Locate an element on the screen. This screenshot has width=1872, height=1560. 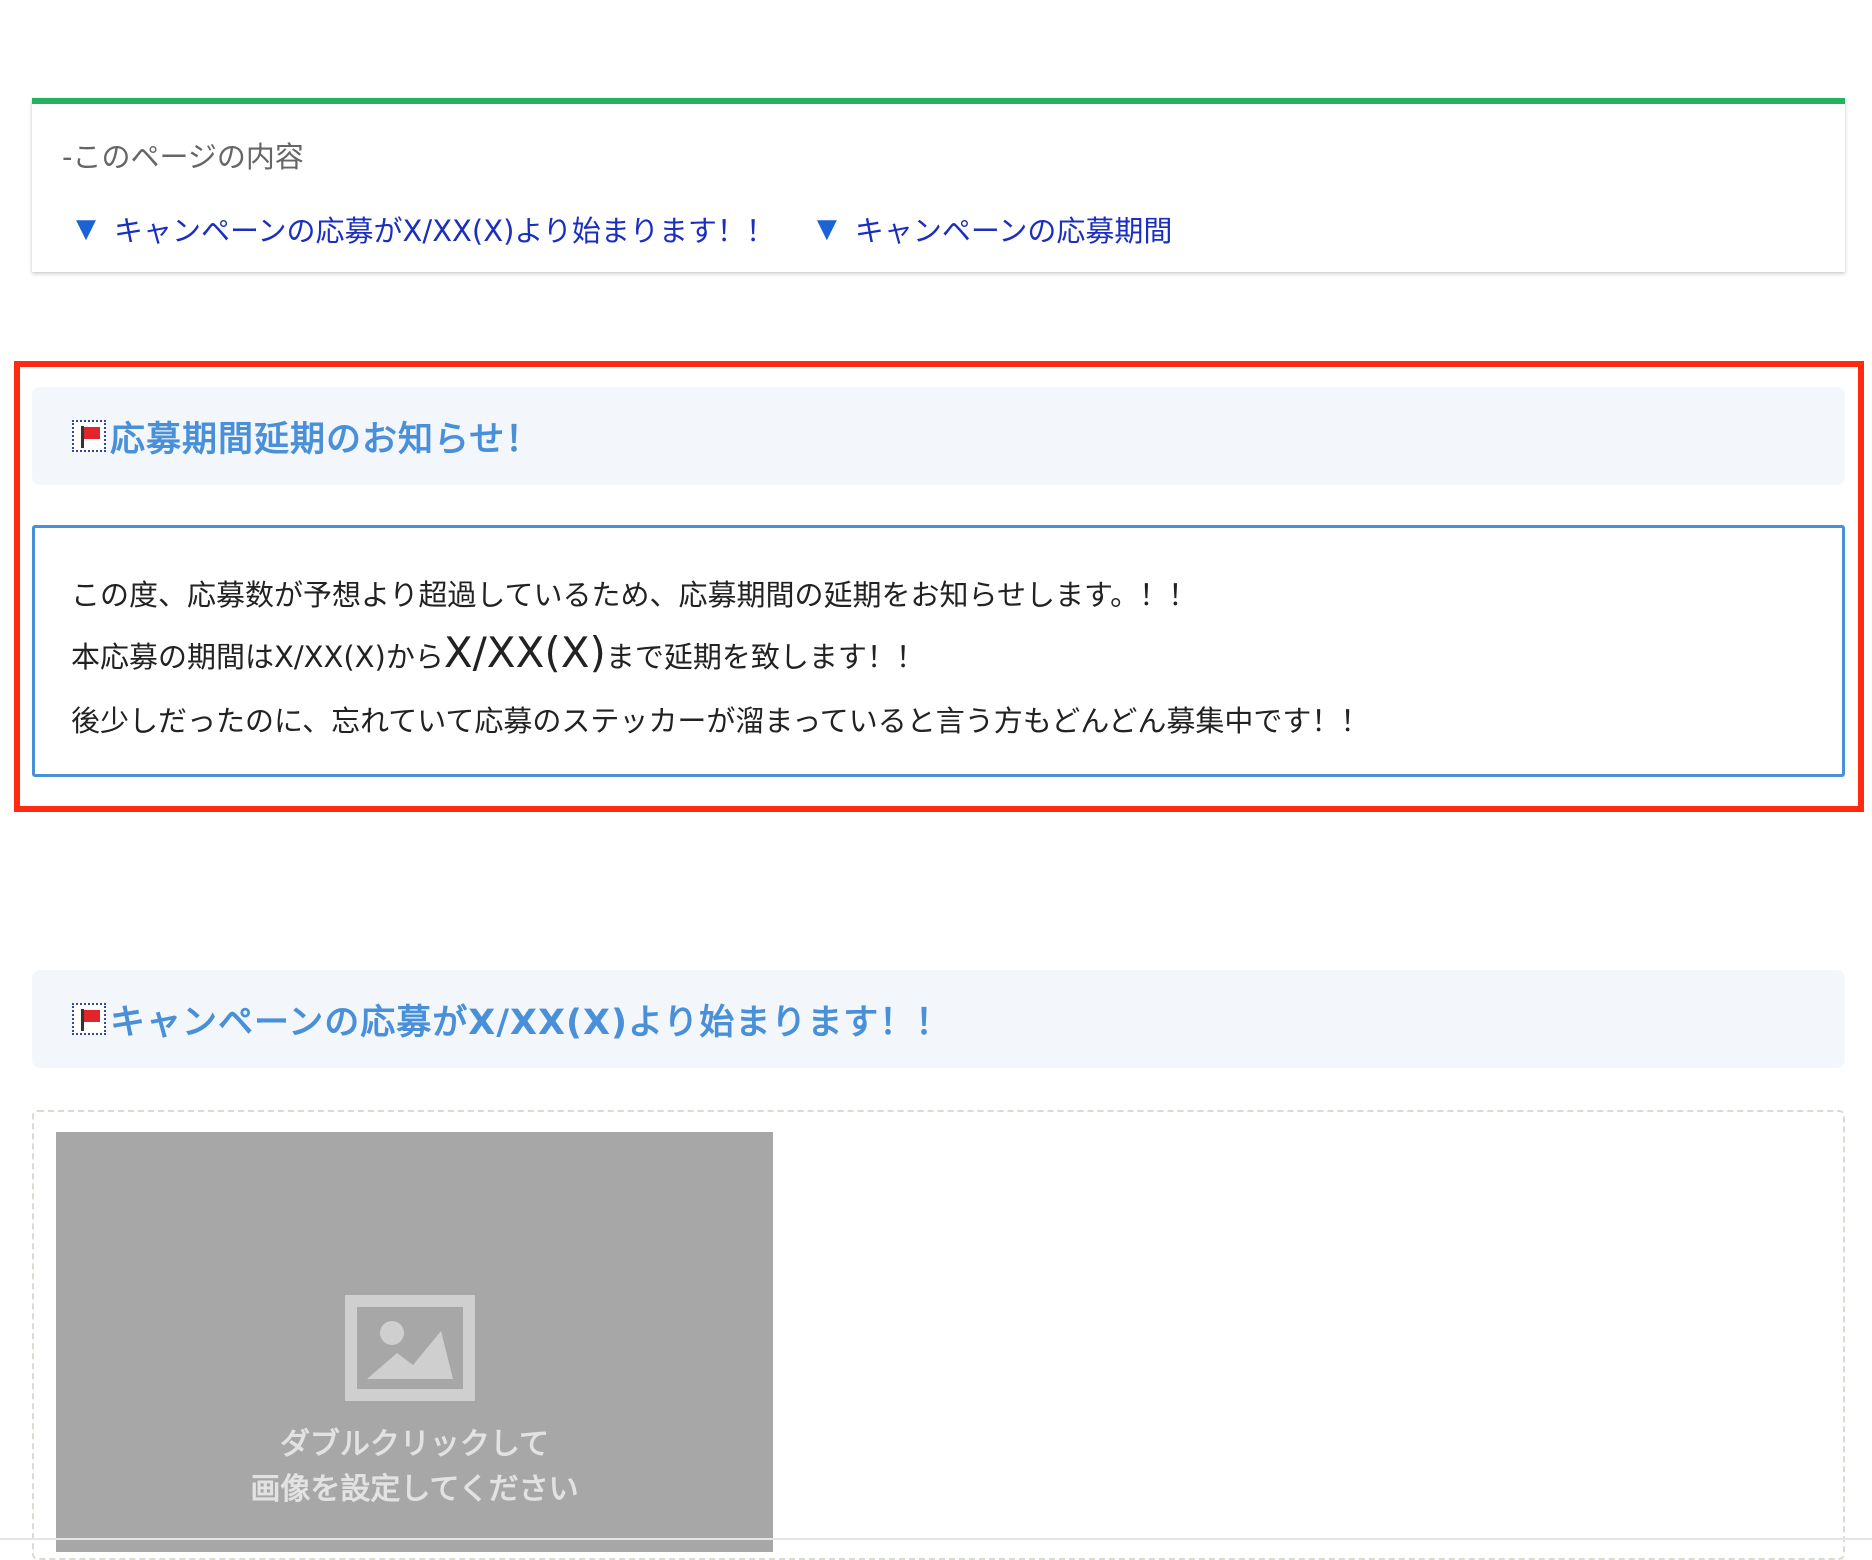
toc-link-label: キャンペーンの応募期間 is located at coordinates (1013, 231).